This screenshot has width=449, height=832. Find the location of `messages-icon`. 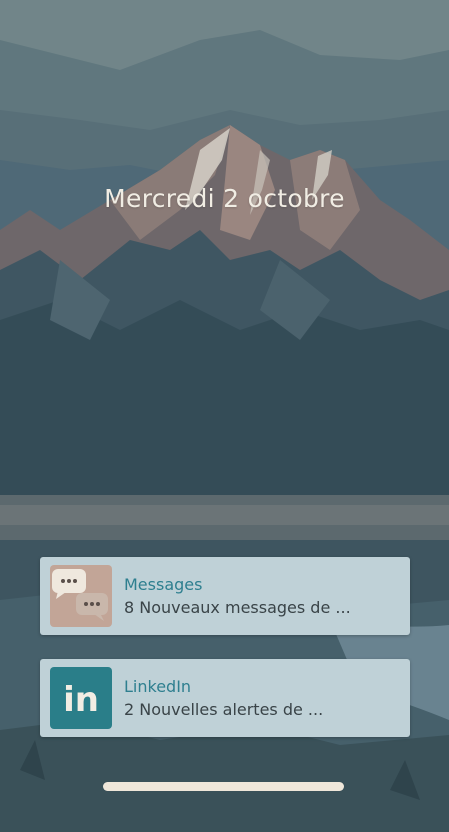

messages-icon is located at coordinates (81, 596).